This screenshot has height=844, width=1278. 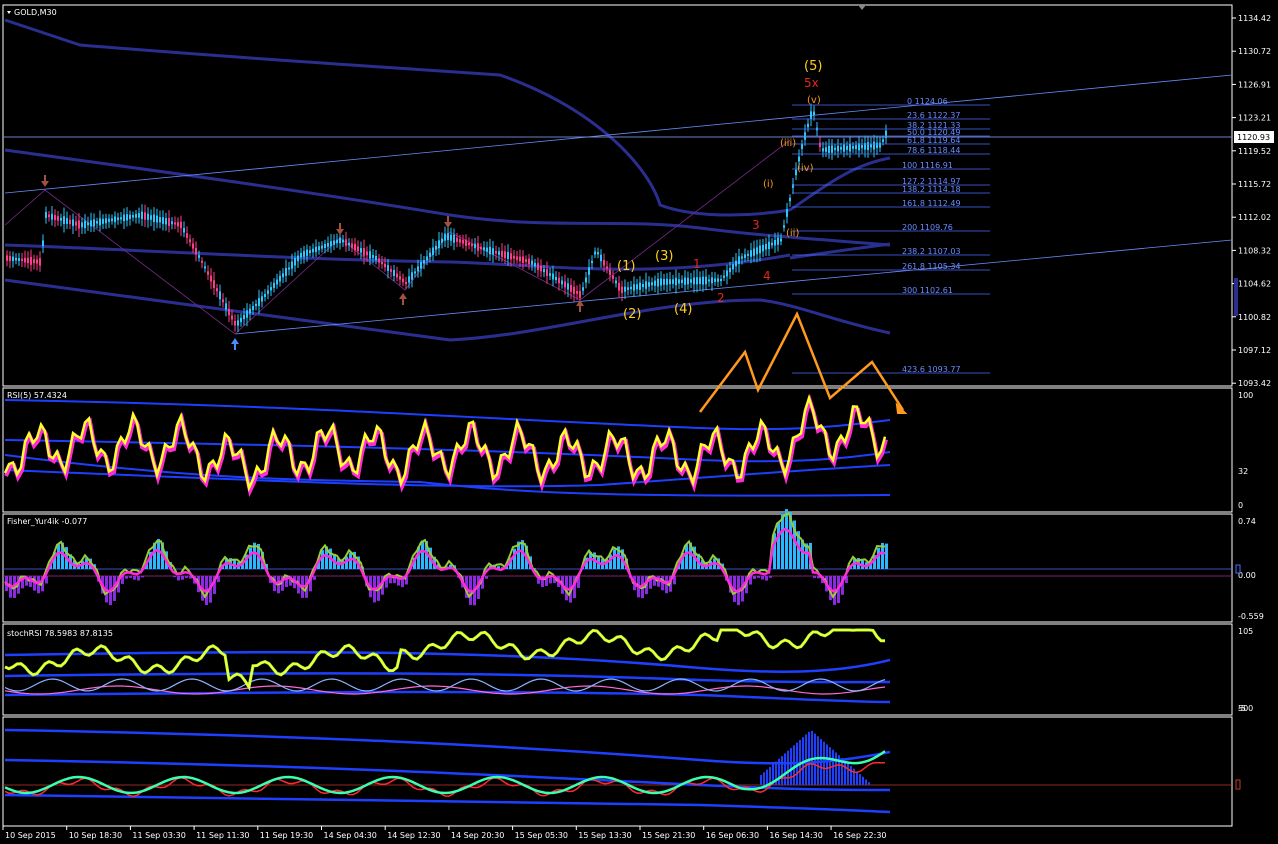 I want to click on shift-marker-icon, so click(x=862, y=7).